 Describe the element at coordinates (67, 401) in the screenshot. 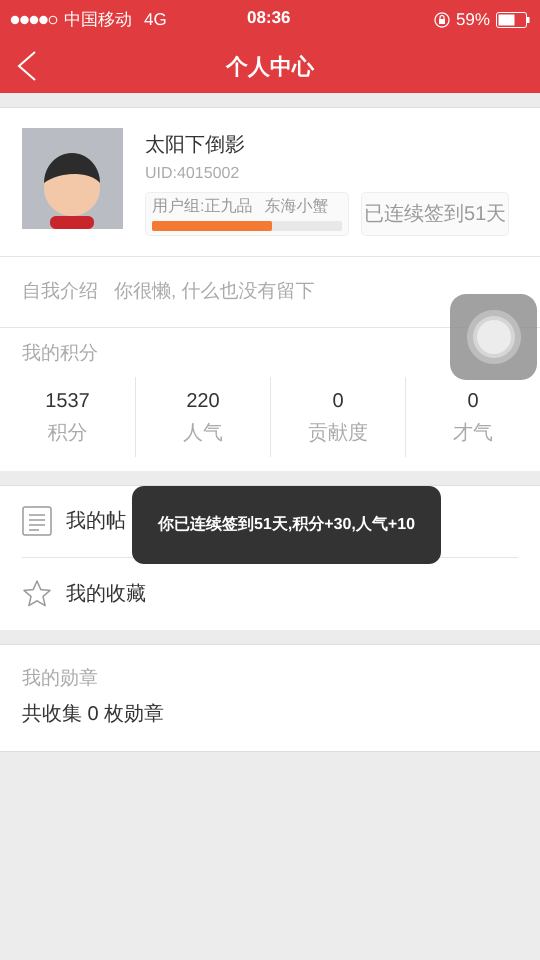

I see `stat-value: 1537` at that location.